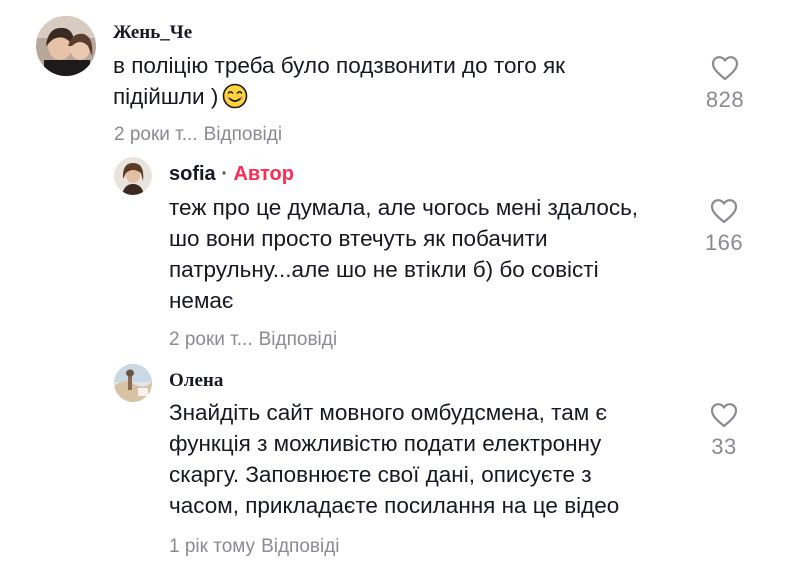 The height and width of the screenshot is (566, 789). I want to click on comment-text-segment: підійшли ), so click(166, 96).